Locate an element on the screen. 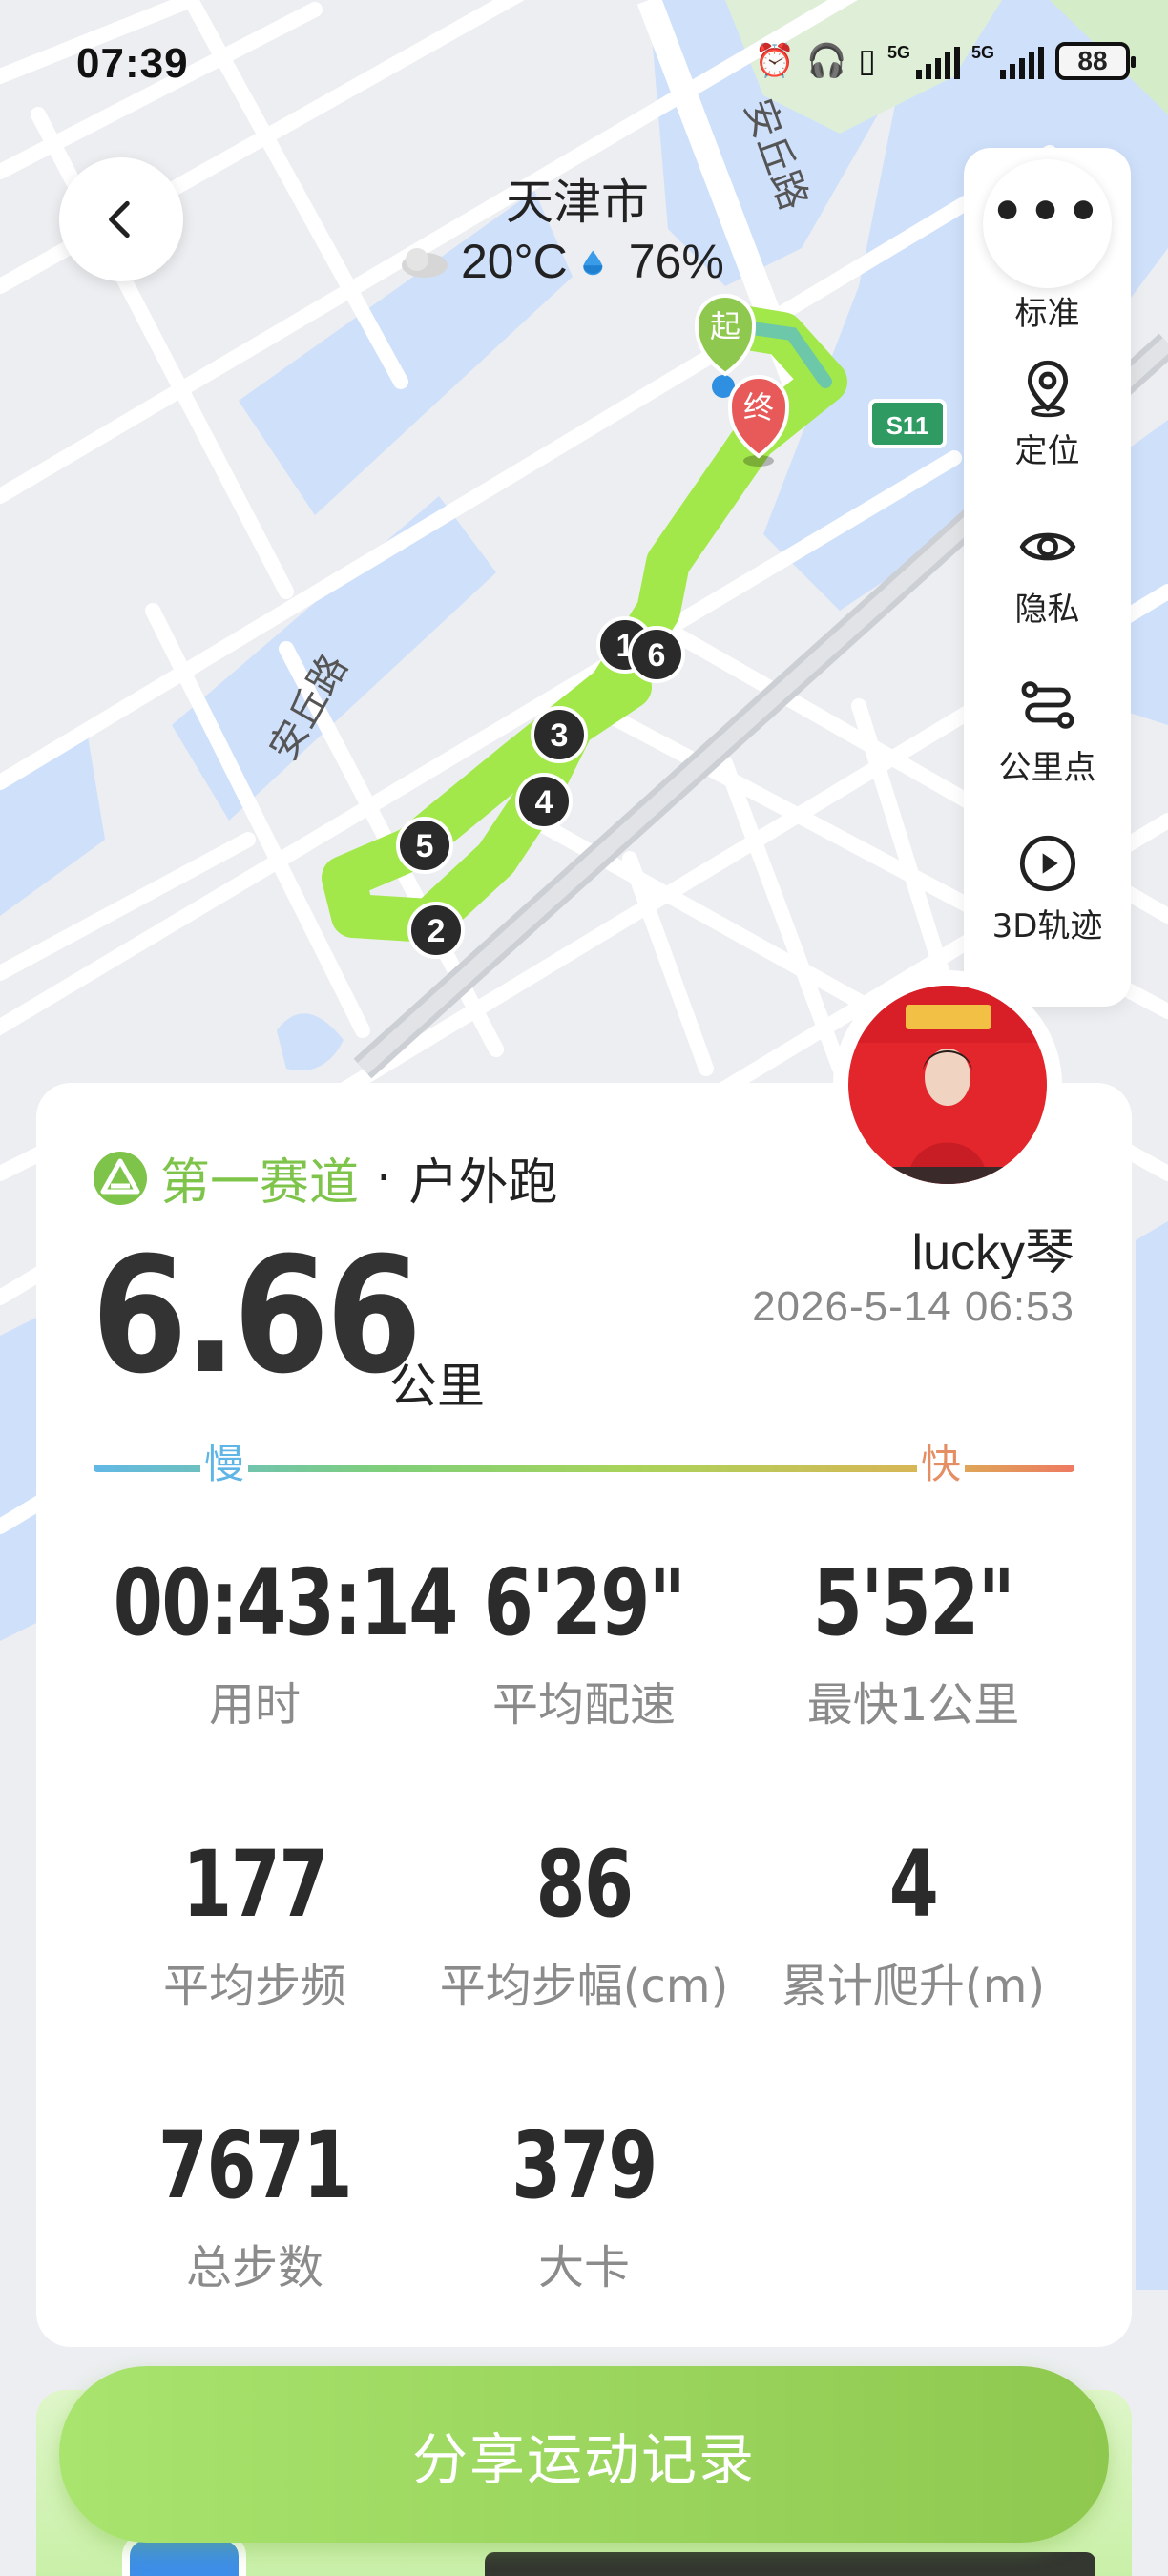 The height and width of the screenshot is (2576, 1168). svg-text: 4 is located at coordinates (544, 802).